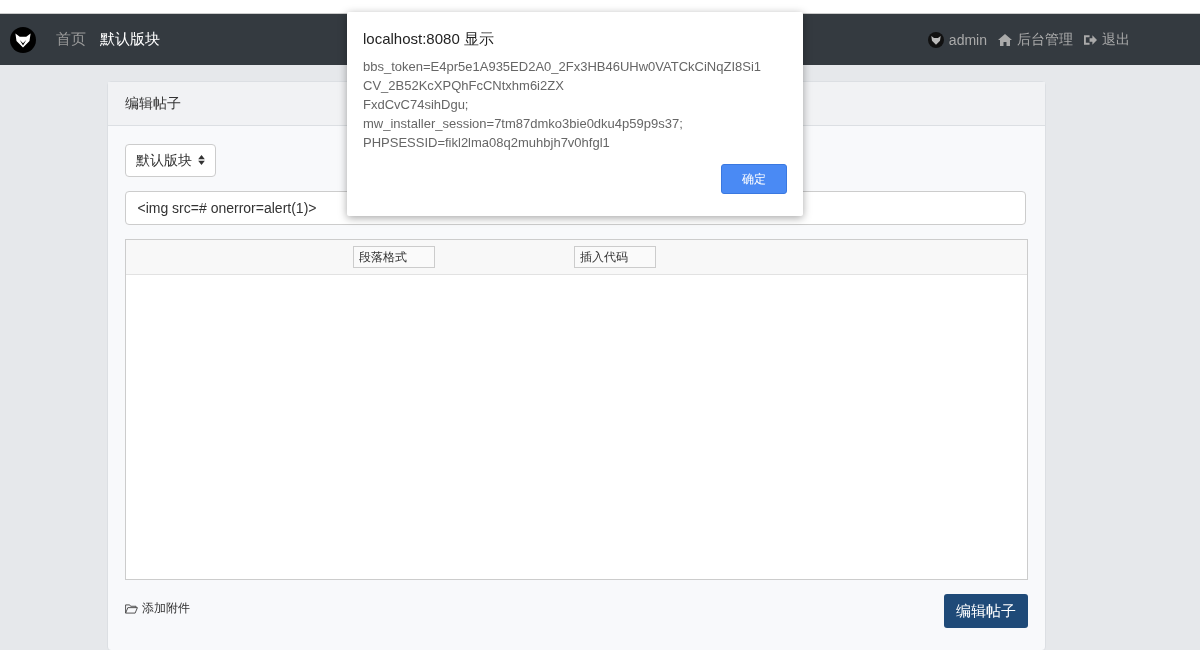 The height and width of the screenshot is (650, 1200). What do you see at coordinates (170, 160) in the screenshot?
I see `forum-select: 默认版块` at bounding box center [170, 160].